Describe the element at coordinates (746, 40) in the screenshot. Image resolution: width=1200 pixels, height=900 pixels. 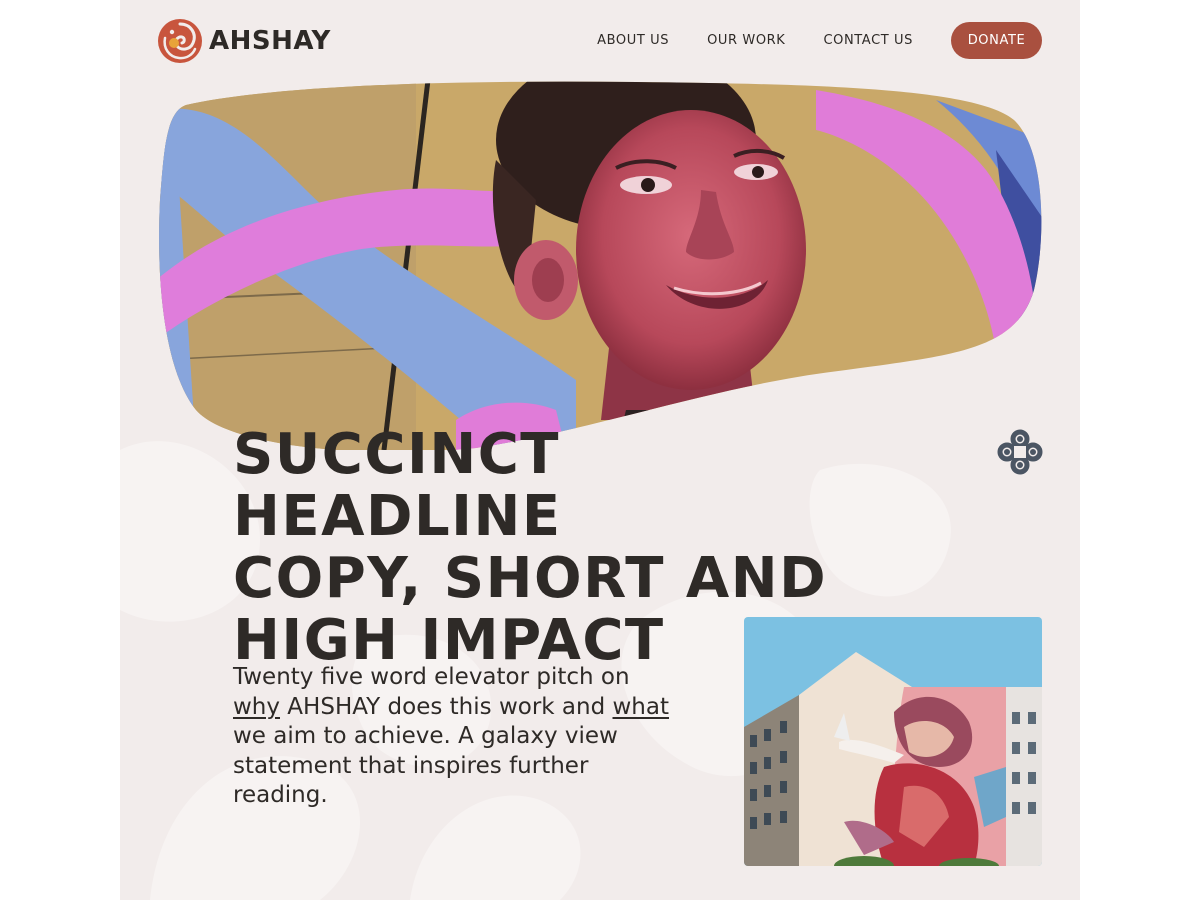
I see `nav-our-work: OUR WORK` at that location.